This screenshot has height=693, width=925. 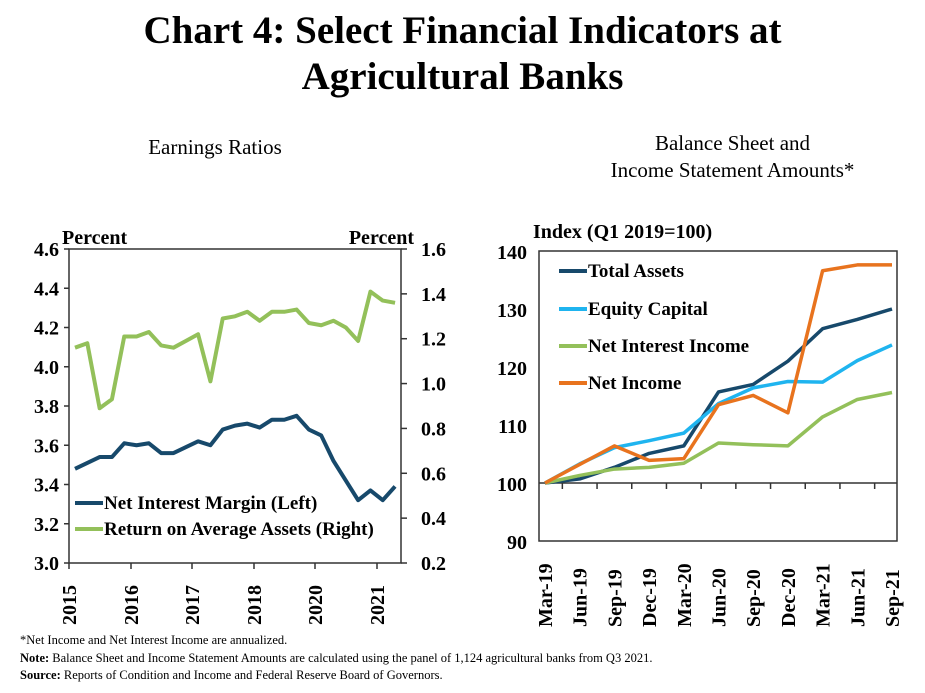 I want to click on right-y-axis-label: Percent, so click(x=381, y=238).